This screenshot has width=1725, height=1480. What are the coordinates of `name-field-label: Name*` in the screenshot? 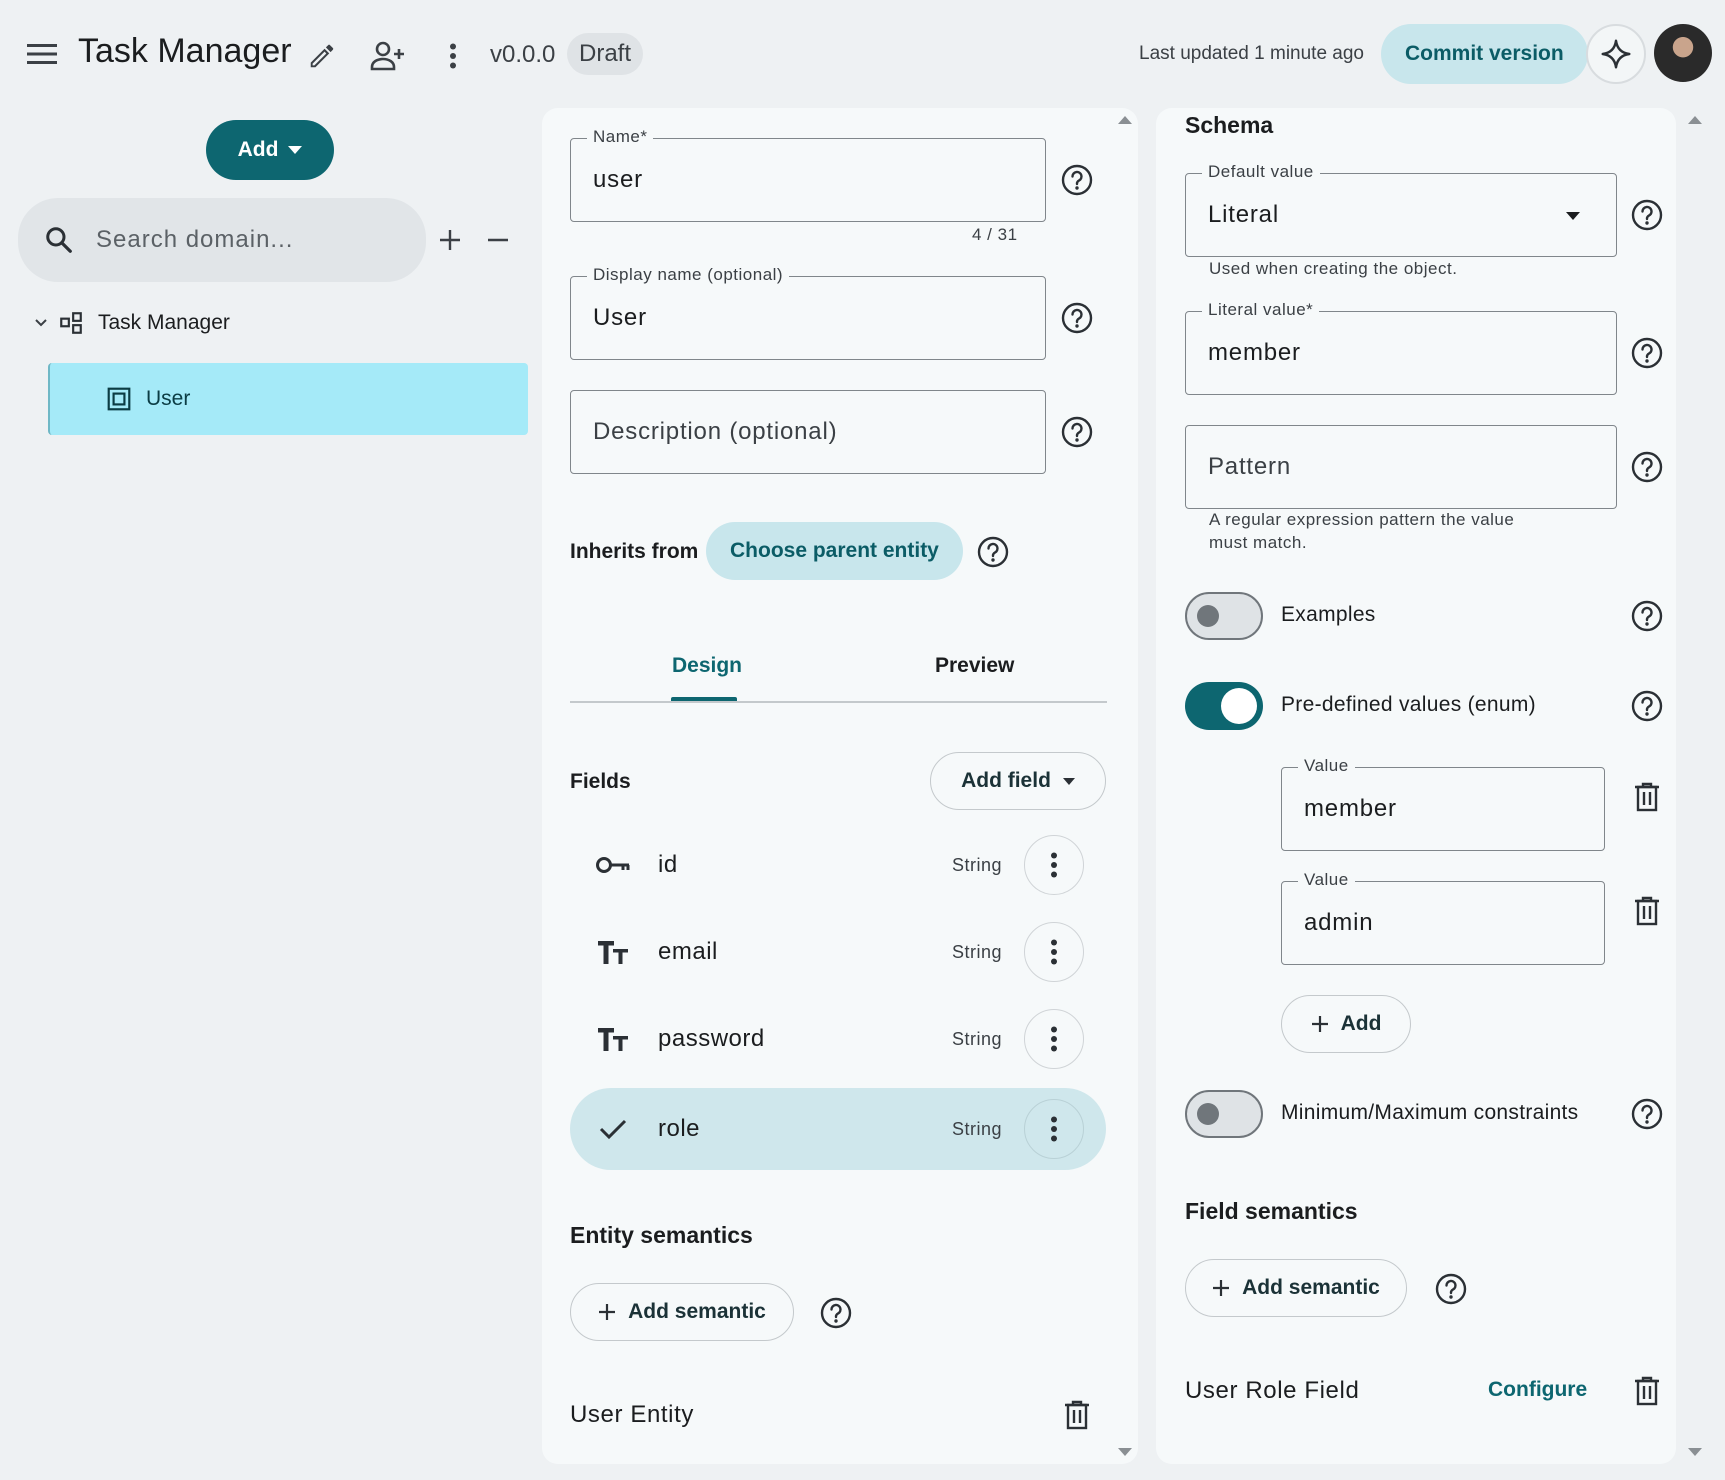 It's located at (620, 137).